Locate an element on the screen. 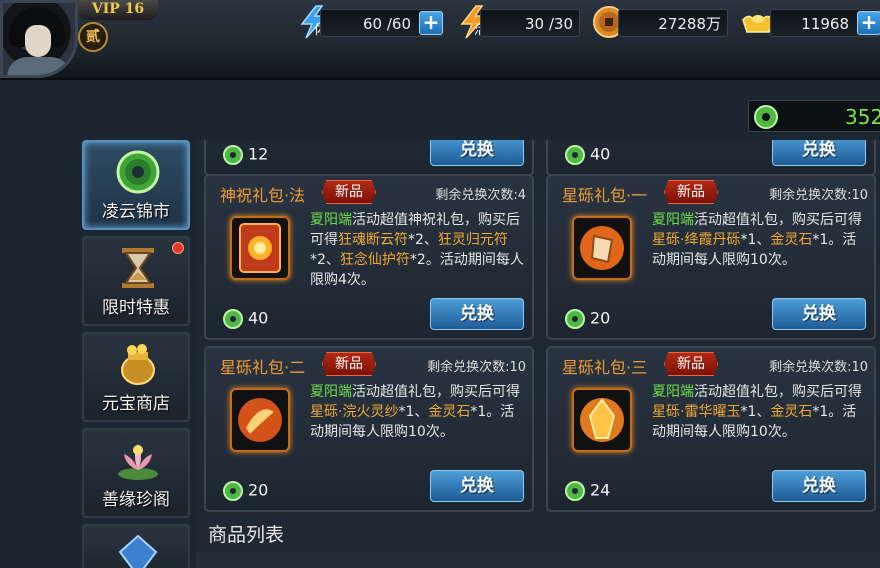 The width and height of the screenshot is (880, 568). avatar-robe is located at coordinates (39, 66).